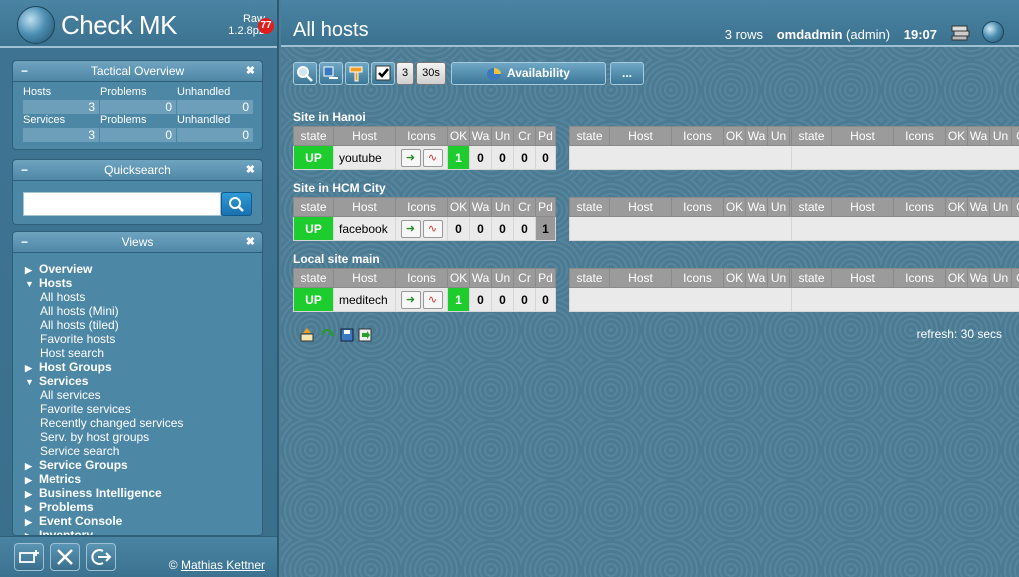 The image size is (1019, 577). I want to click on commands-button, so click(331, 73).